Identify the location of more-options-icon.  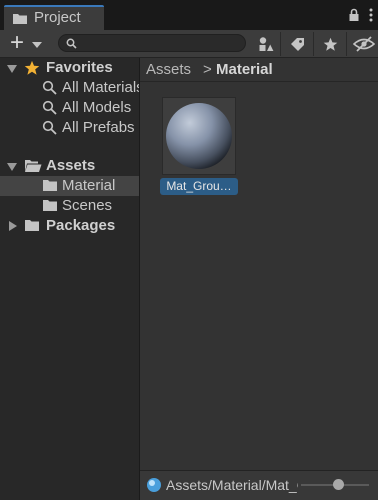
(371, 15).